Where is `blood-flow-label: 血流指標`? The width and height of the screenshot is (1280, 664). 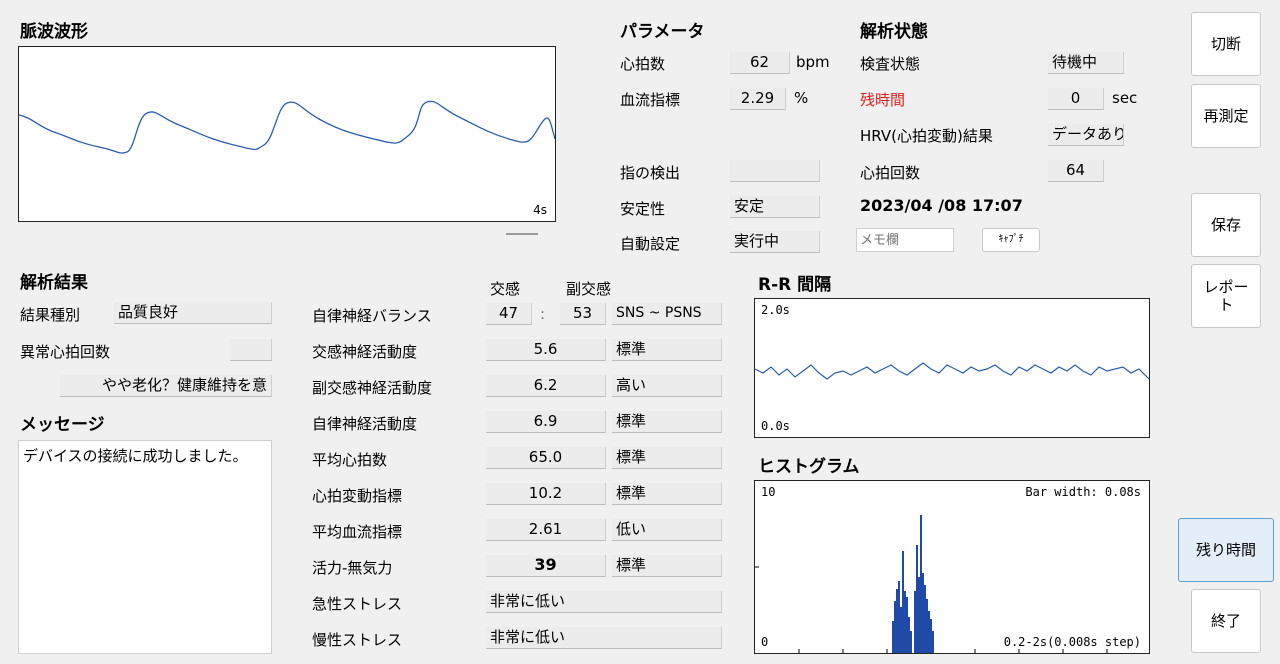 blood-flow-label: 血流指標 is located at coordinates (650, 100).